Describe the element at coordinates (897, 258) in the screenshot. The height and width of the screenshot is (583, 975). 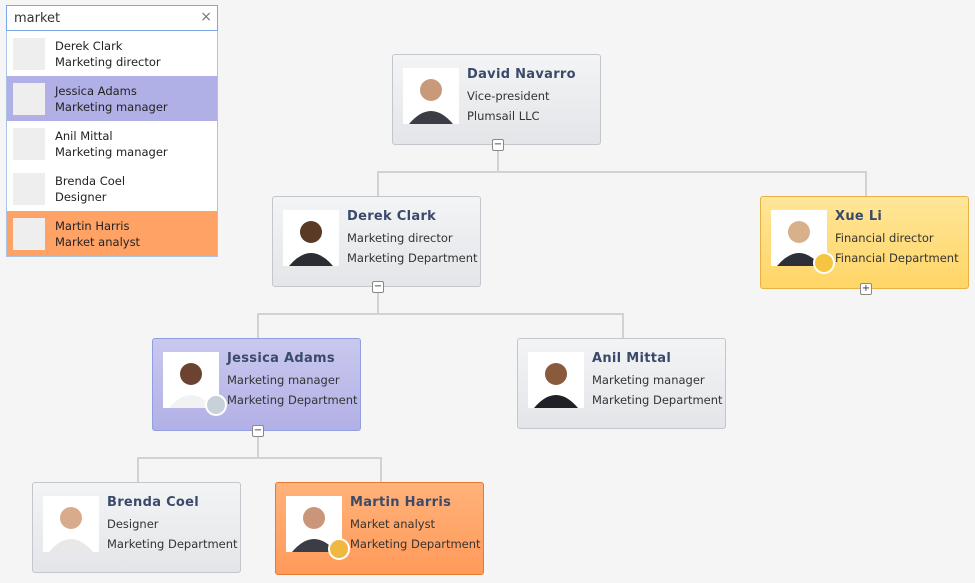
I see `node-department: Financial Department` at that location.